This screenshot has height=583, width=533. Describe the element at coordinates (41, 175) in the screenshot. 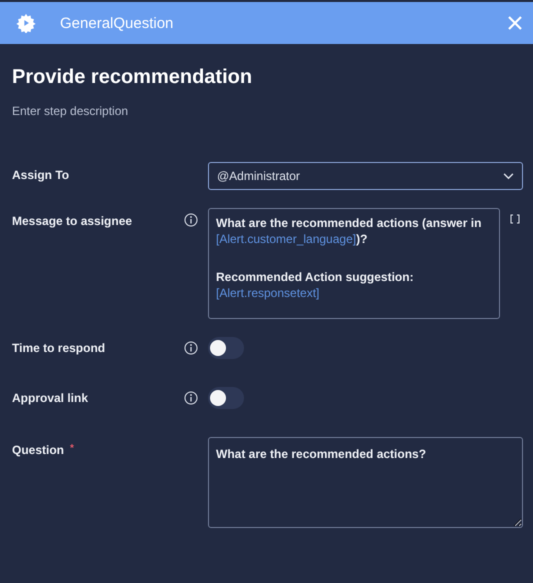

I see `field-label: Assign To` at that location.